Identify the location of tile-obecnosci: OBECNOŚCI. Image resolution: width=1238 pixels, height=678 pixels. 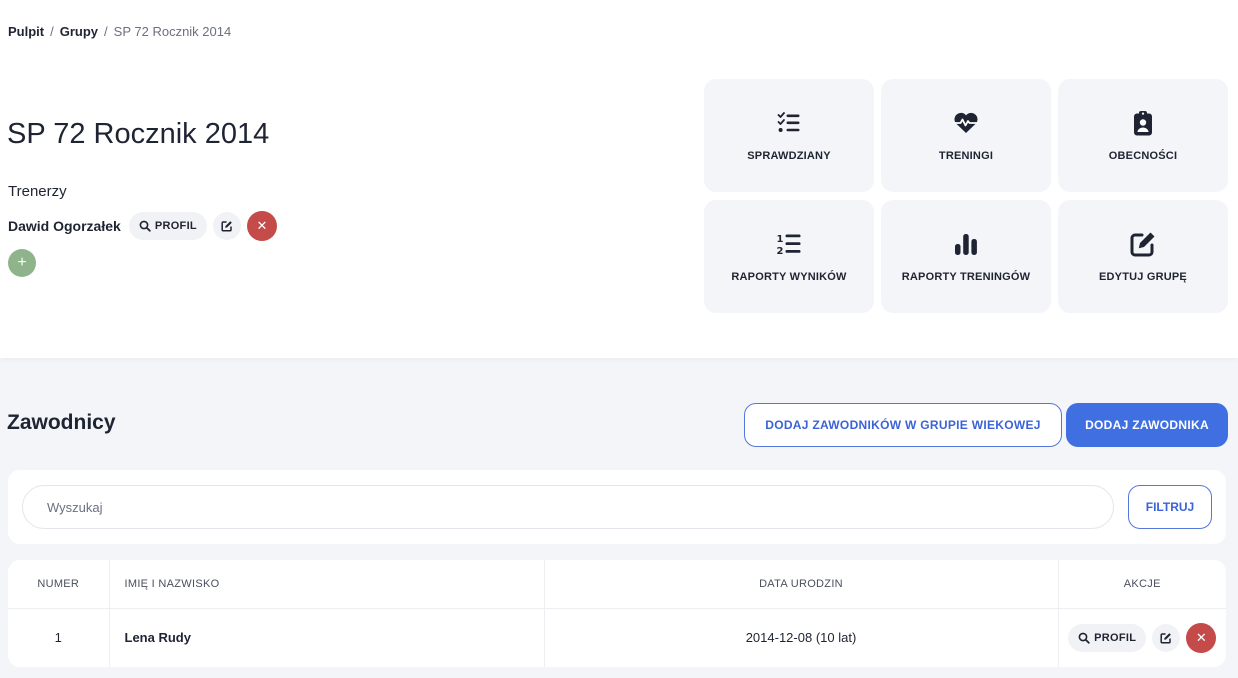
(1143, 135).